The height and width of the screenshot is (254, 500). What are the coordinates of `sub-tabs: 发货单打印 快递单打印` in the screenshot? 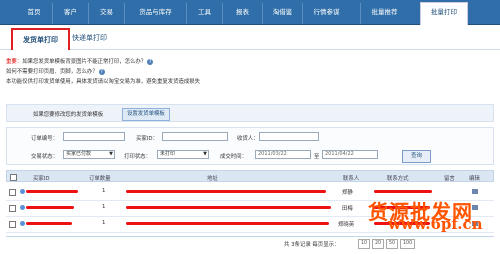 It's located at (250, 37).